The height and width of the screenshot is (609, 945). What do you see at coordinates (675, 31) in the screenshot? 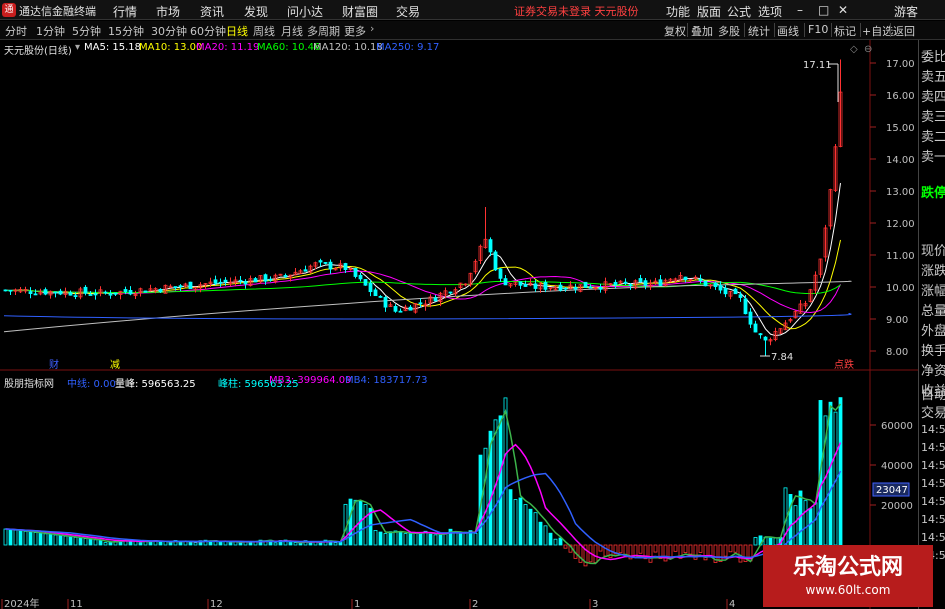
I see `fuquan-button: 复权` at bounding box center [675, 31].